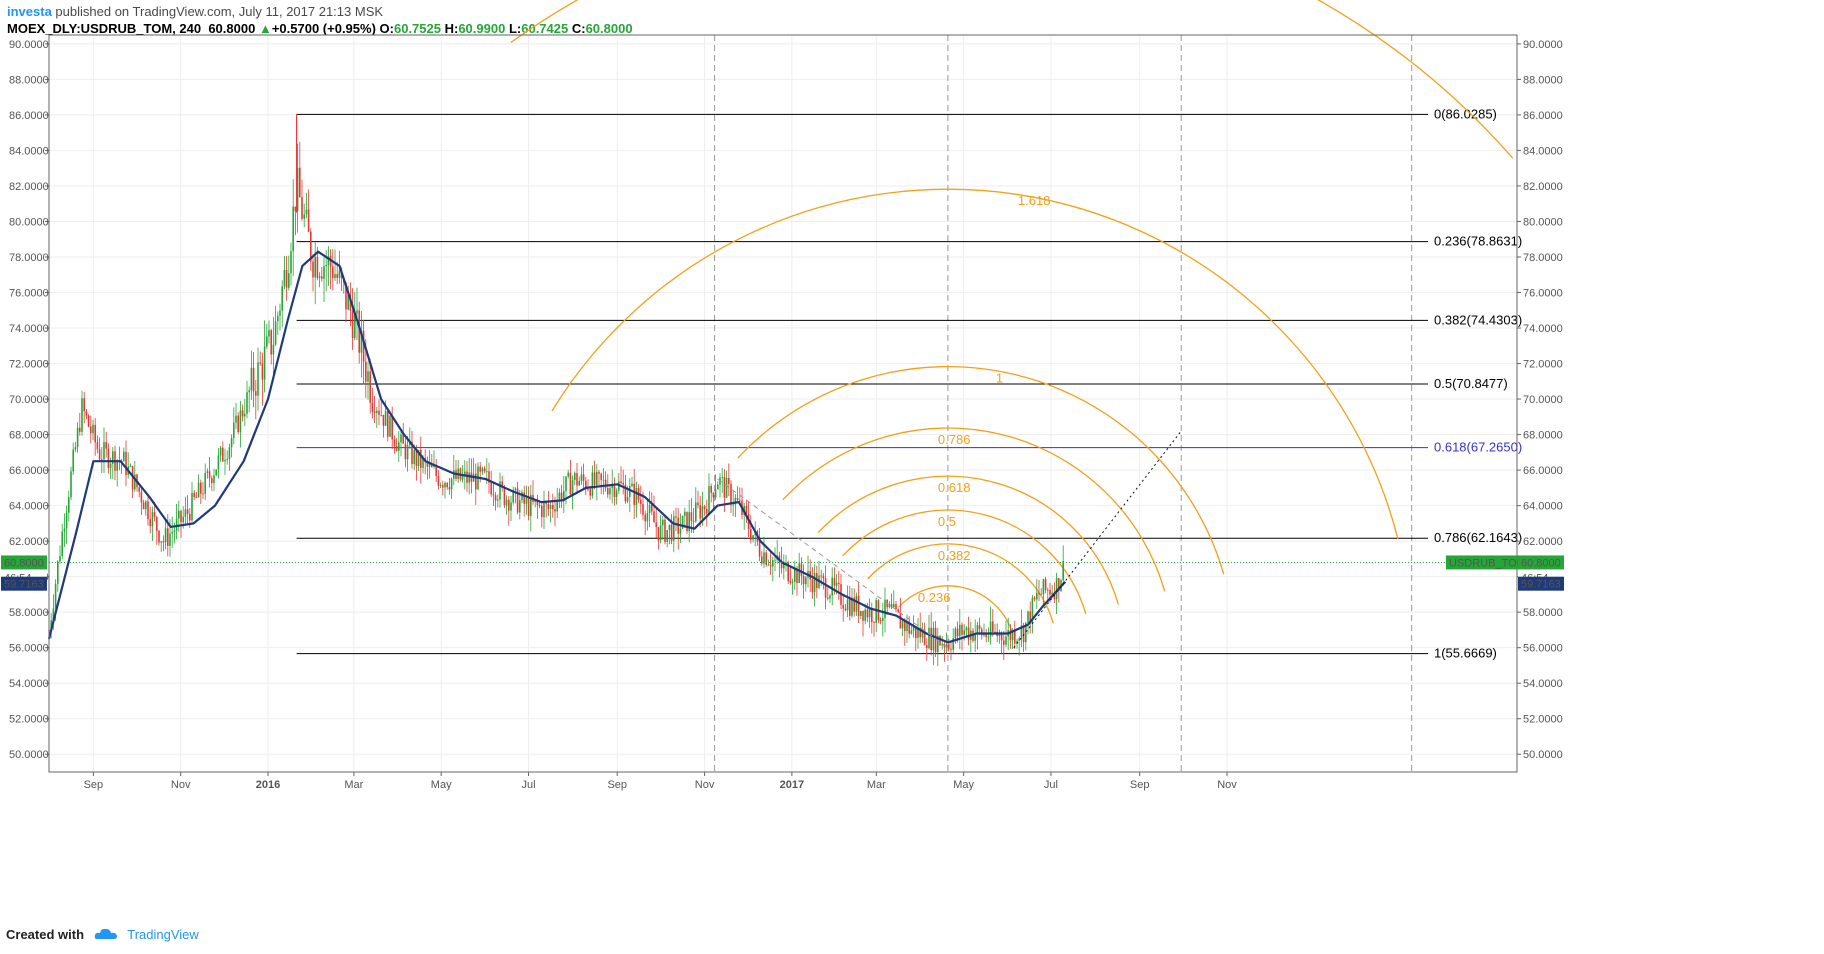 This screenshot has width=1824, height=954. I want to click on fib-arc-label: 1.618, so click(1034, 200).